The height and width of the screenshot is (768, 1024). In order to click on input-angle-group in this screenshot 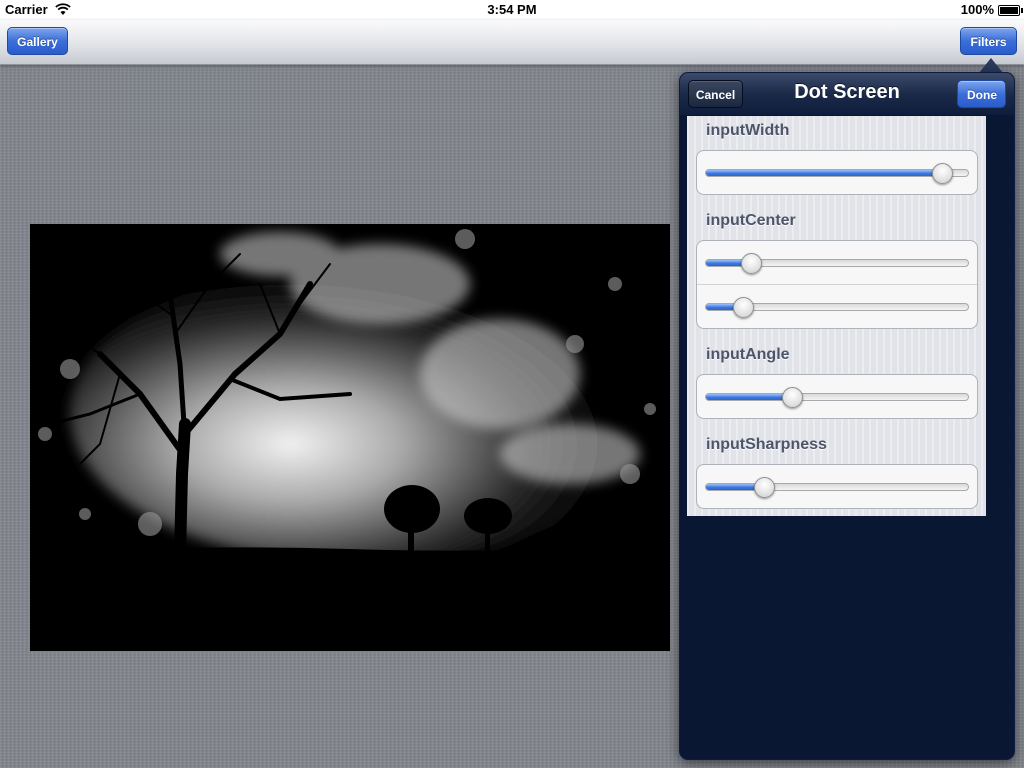, I will do `click(837, 396)`.